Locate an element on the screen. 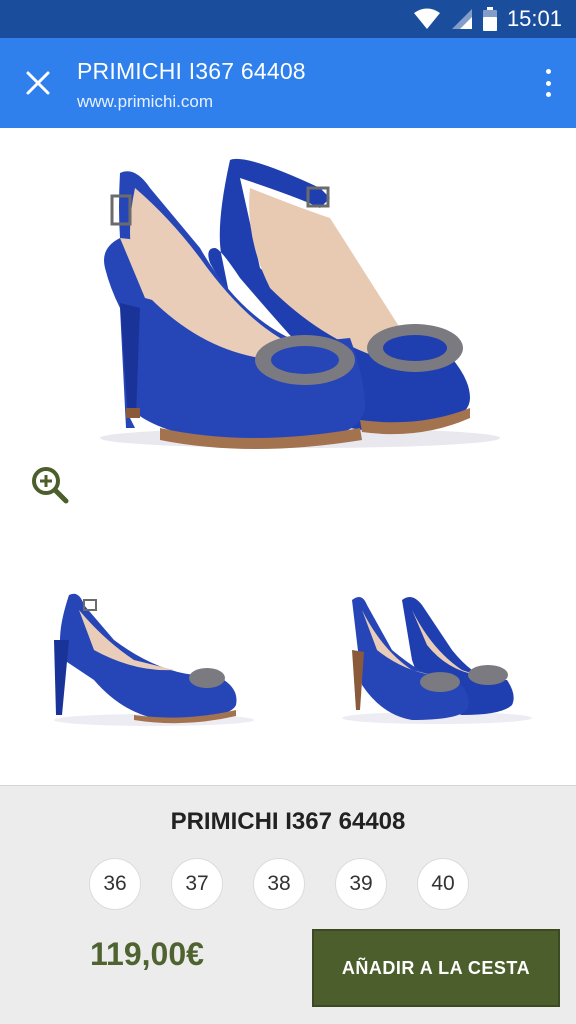  size-selector: 36 37 38 39 40 is located at coordinates (279, 884).